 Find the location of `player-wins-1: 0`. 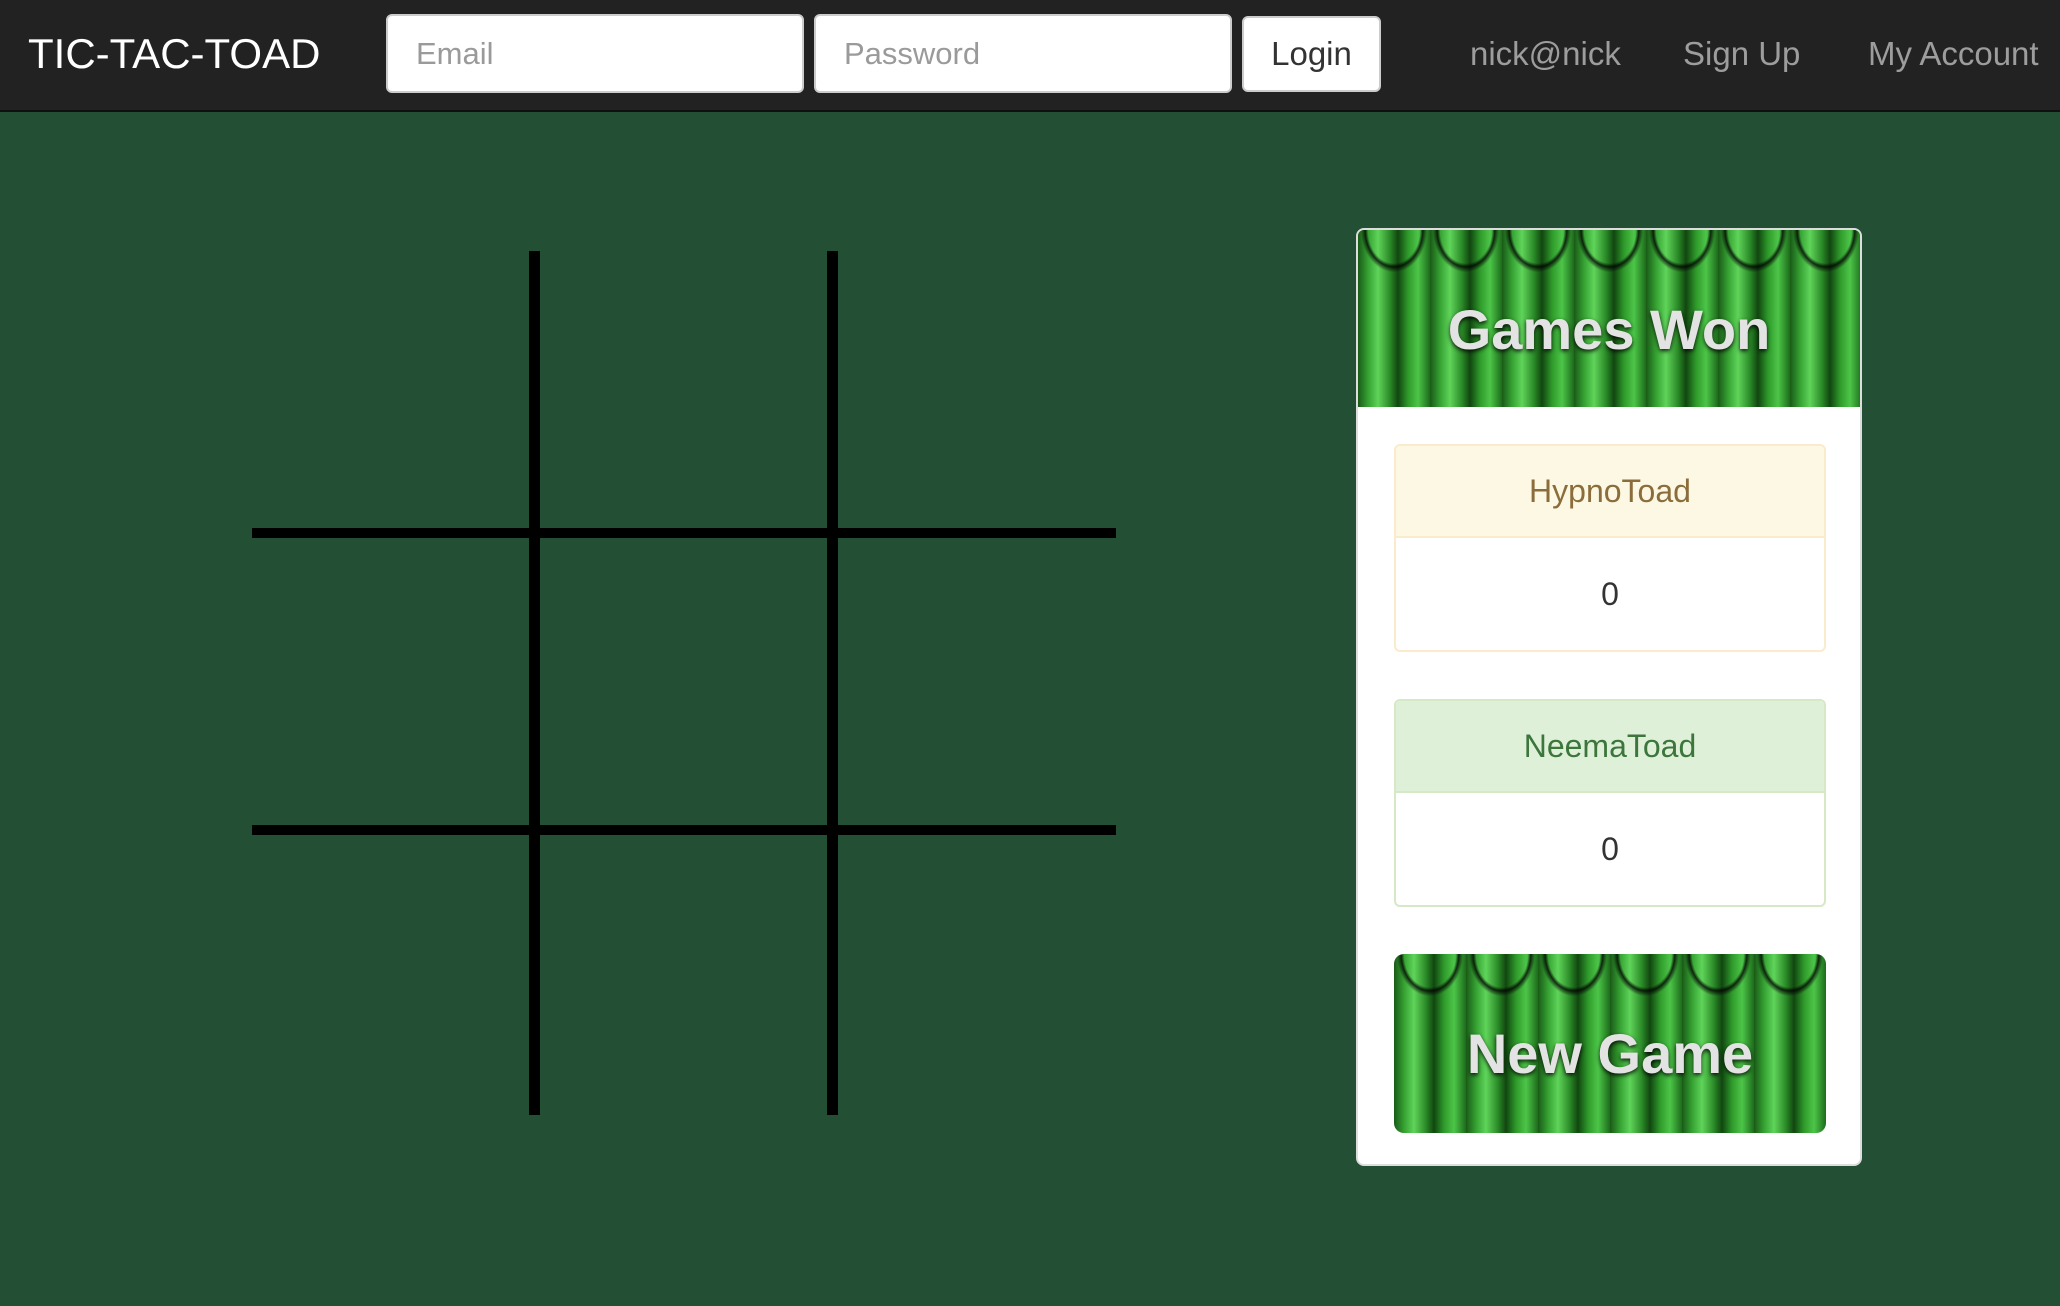

player-wins-1: 0 is located at coordinates (1610, 593).